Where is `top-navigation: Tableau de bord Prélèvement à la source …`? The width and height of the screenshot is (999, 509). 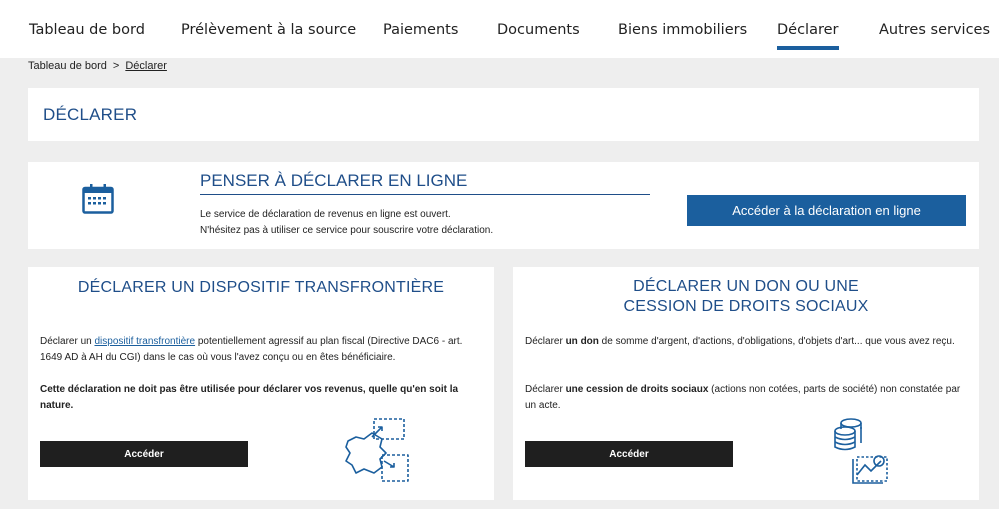
top-navigation: Tableau de bord Prélèvement à la source … is located at coordinates (499, 29).